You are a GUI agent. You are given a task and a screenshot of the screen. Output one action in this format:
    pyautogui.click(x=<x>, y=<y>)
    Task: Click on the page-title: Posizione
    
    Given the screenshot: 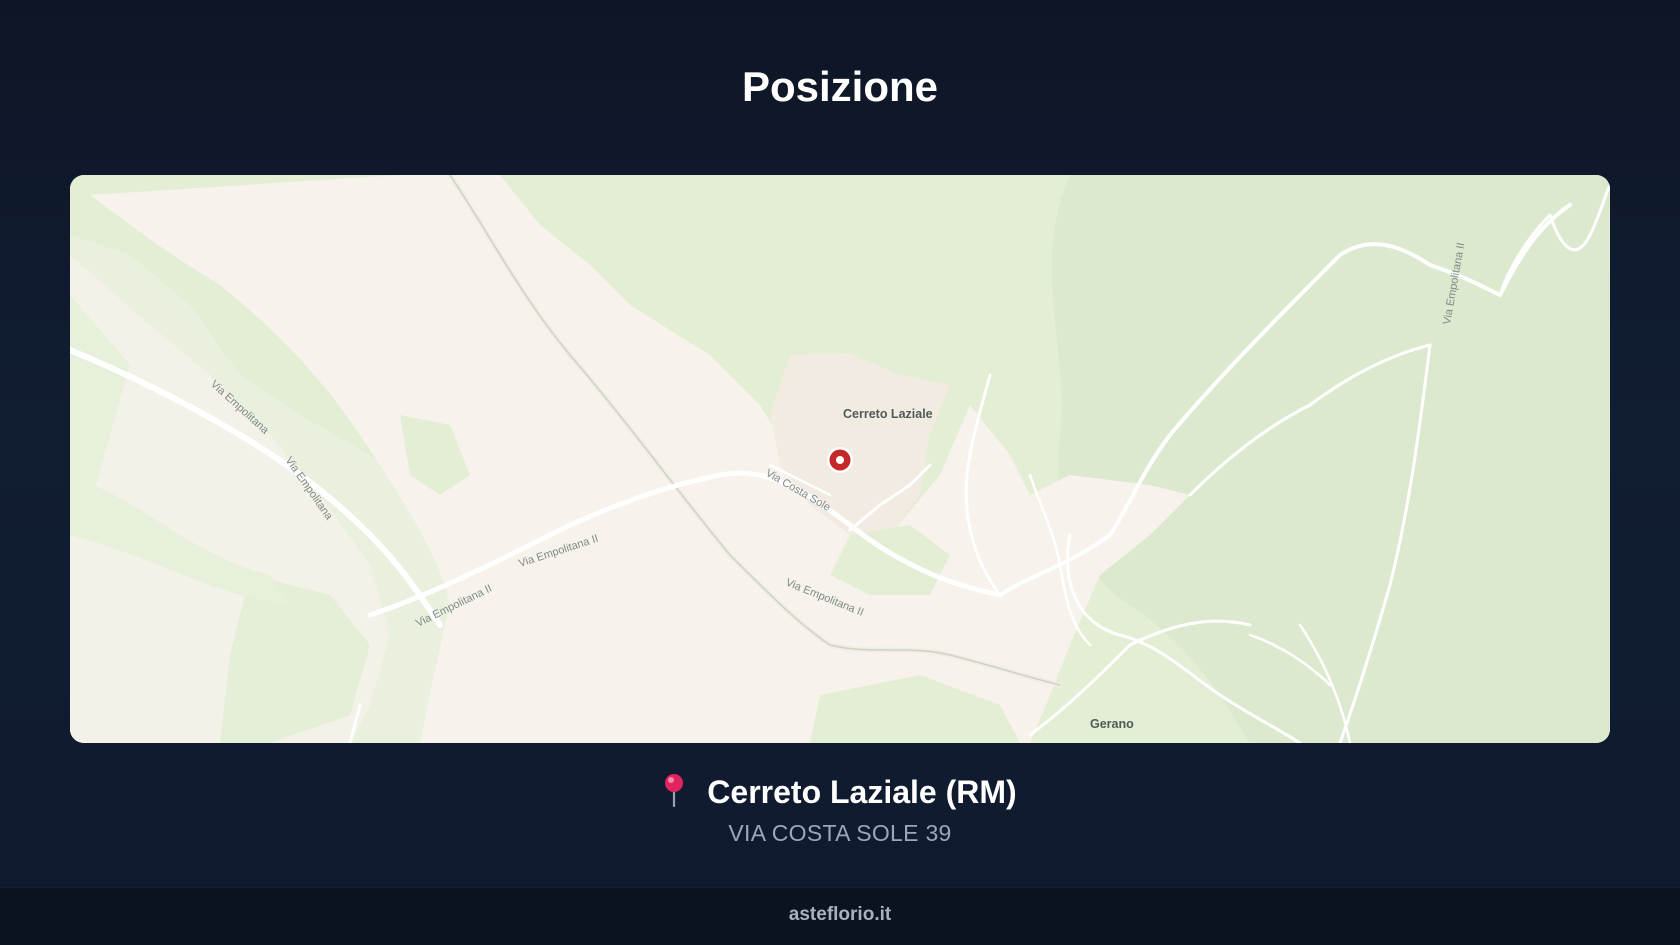 What is the action you would take?
    pyautogui.click(x=840, y=86)
    